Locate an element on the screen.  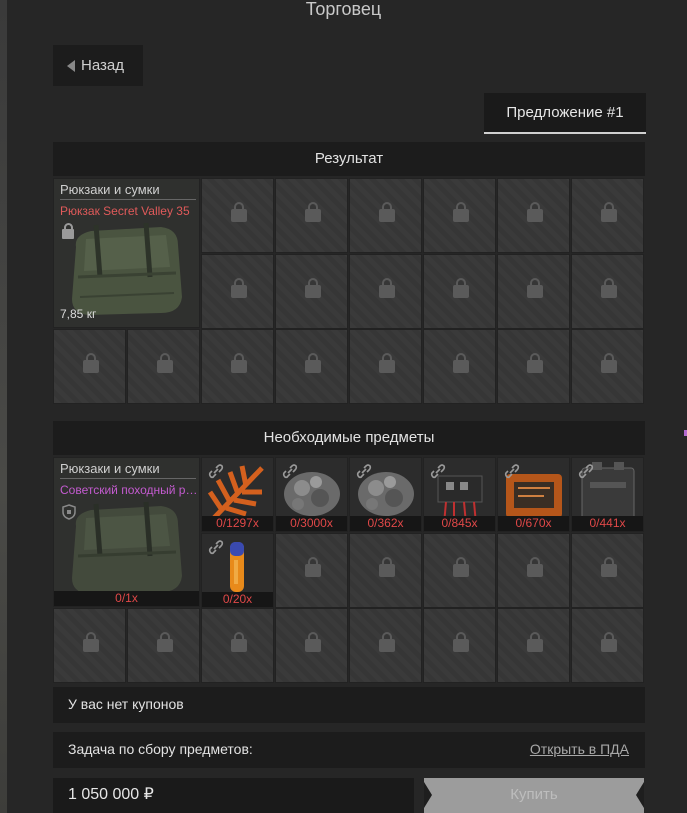
item-count: 0/1297x is located at coordinates (237, 523).